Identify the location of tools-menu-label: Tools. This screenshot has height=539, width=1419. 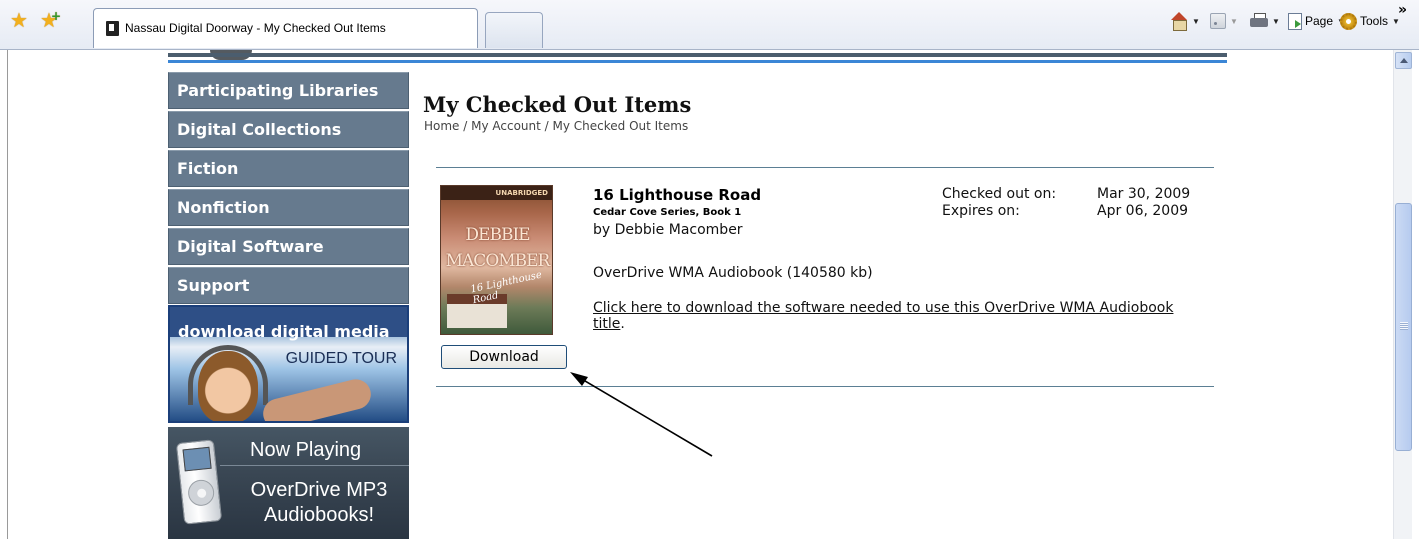
(1374, 21).